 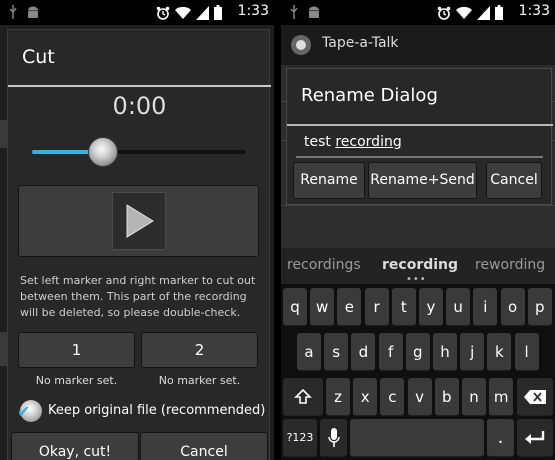 What do you see at coordinates (446, 397) in the screenshot?
I see `key-b: b` at bounding box center [446, 397].